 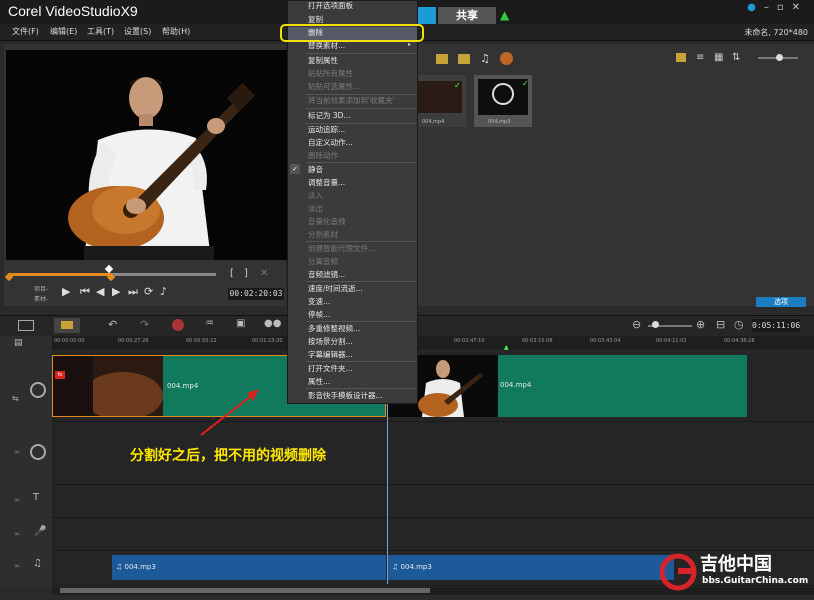 What do you see at coordinates (784, 7) in the screenshot?
I see `maximize-icon: ▫` at bounding box center [784, 7].